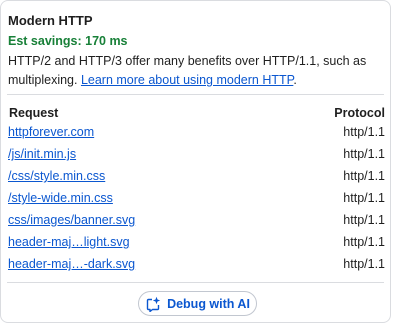 The height and width of the screenshot is (325, 393). What do you see at coordinates (196, 246) in the screenshot?
I see `table-row: header-maj…light.svg http/1.1` at bounding box center [196, 246].